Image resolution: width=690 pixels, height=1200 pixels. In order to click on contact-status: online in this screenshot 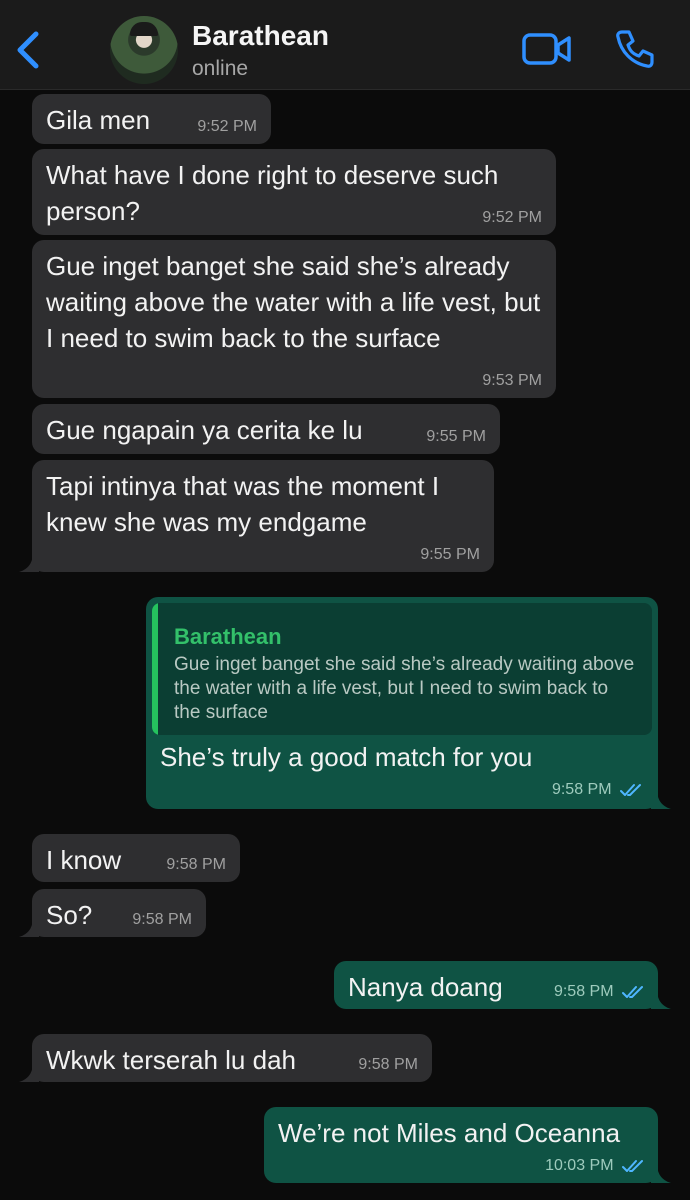, I will do `click(220, 68)`.